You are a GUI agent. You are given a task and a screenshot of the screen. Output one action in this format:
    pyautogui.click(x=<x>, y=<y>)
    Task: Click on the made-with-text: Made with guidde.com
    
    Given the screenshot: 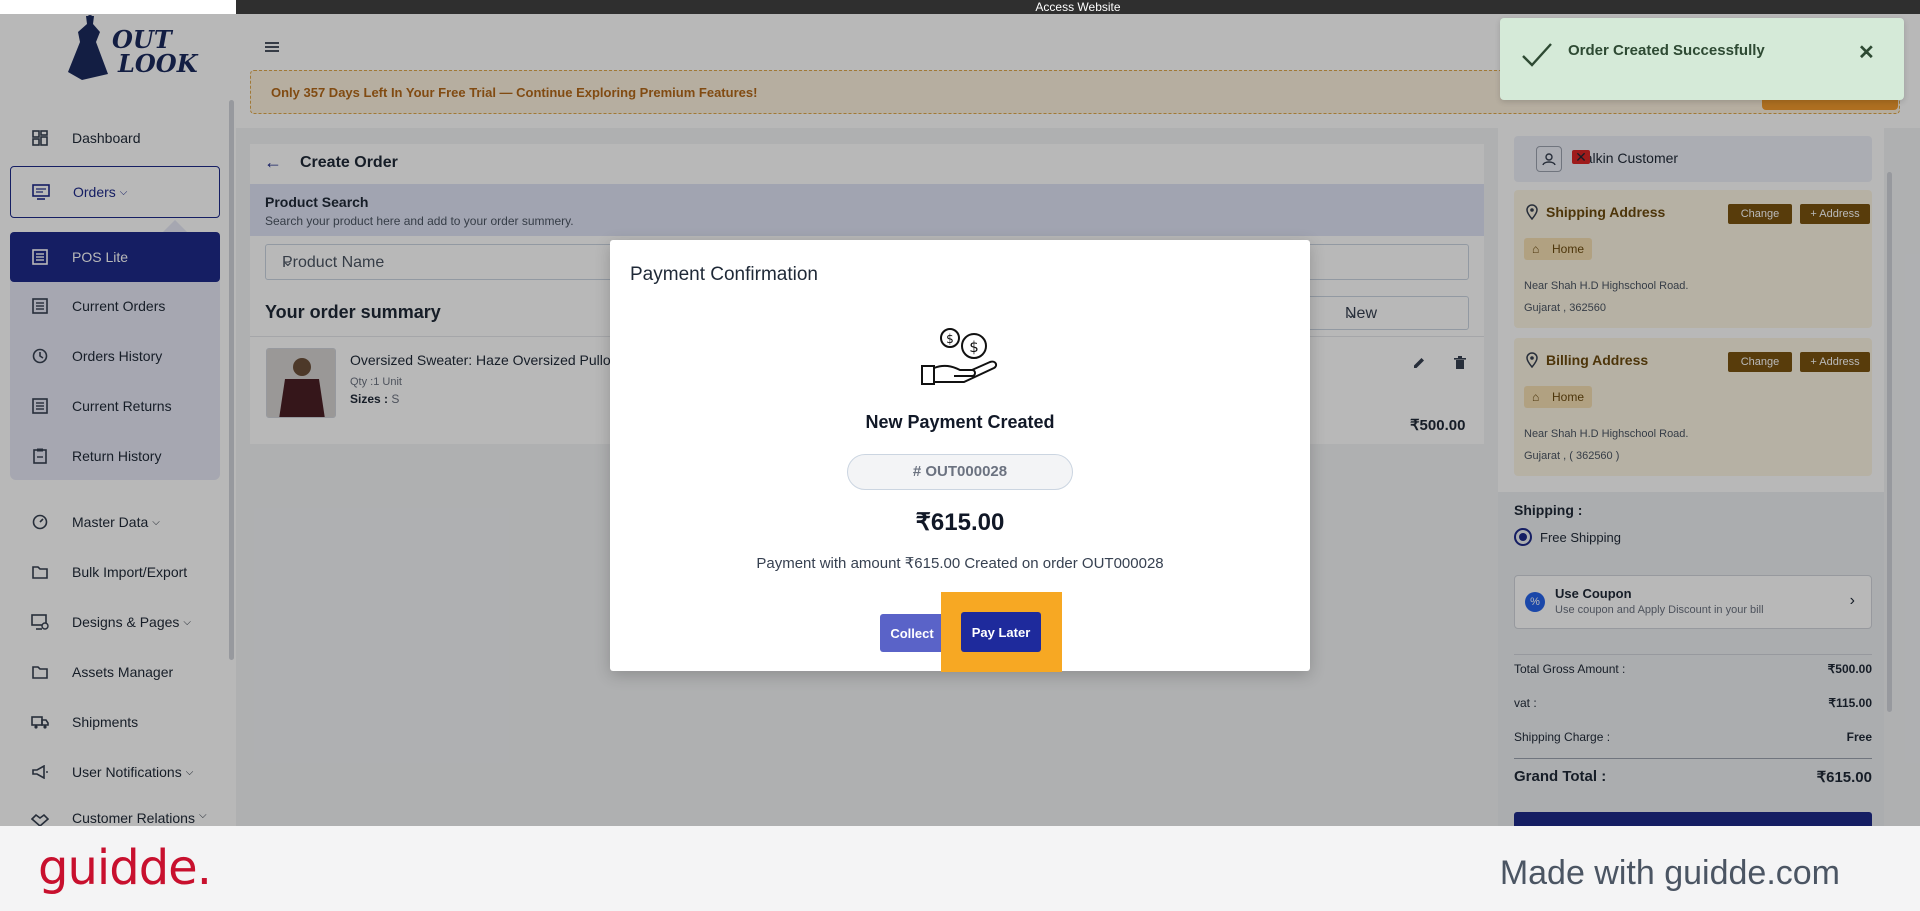 What is the action you would take?
    pyautogui.click(x=1669, y=873)
    